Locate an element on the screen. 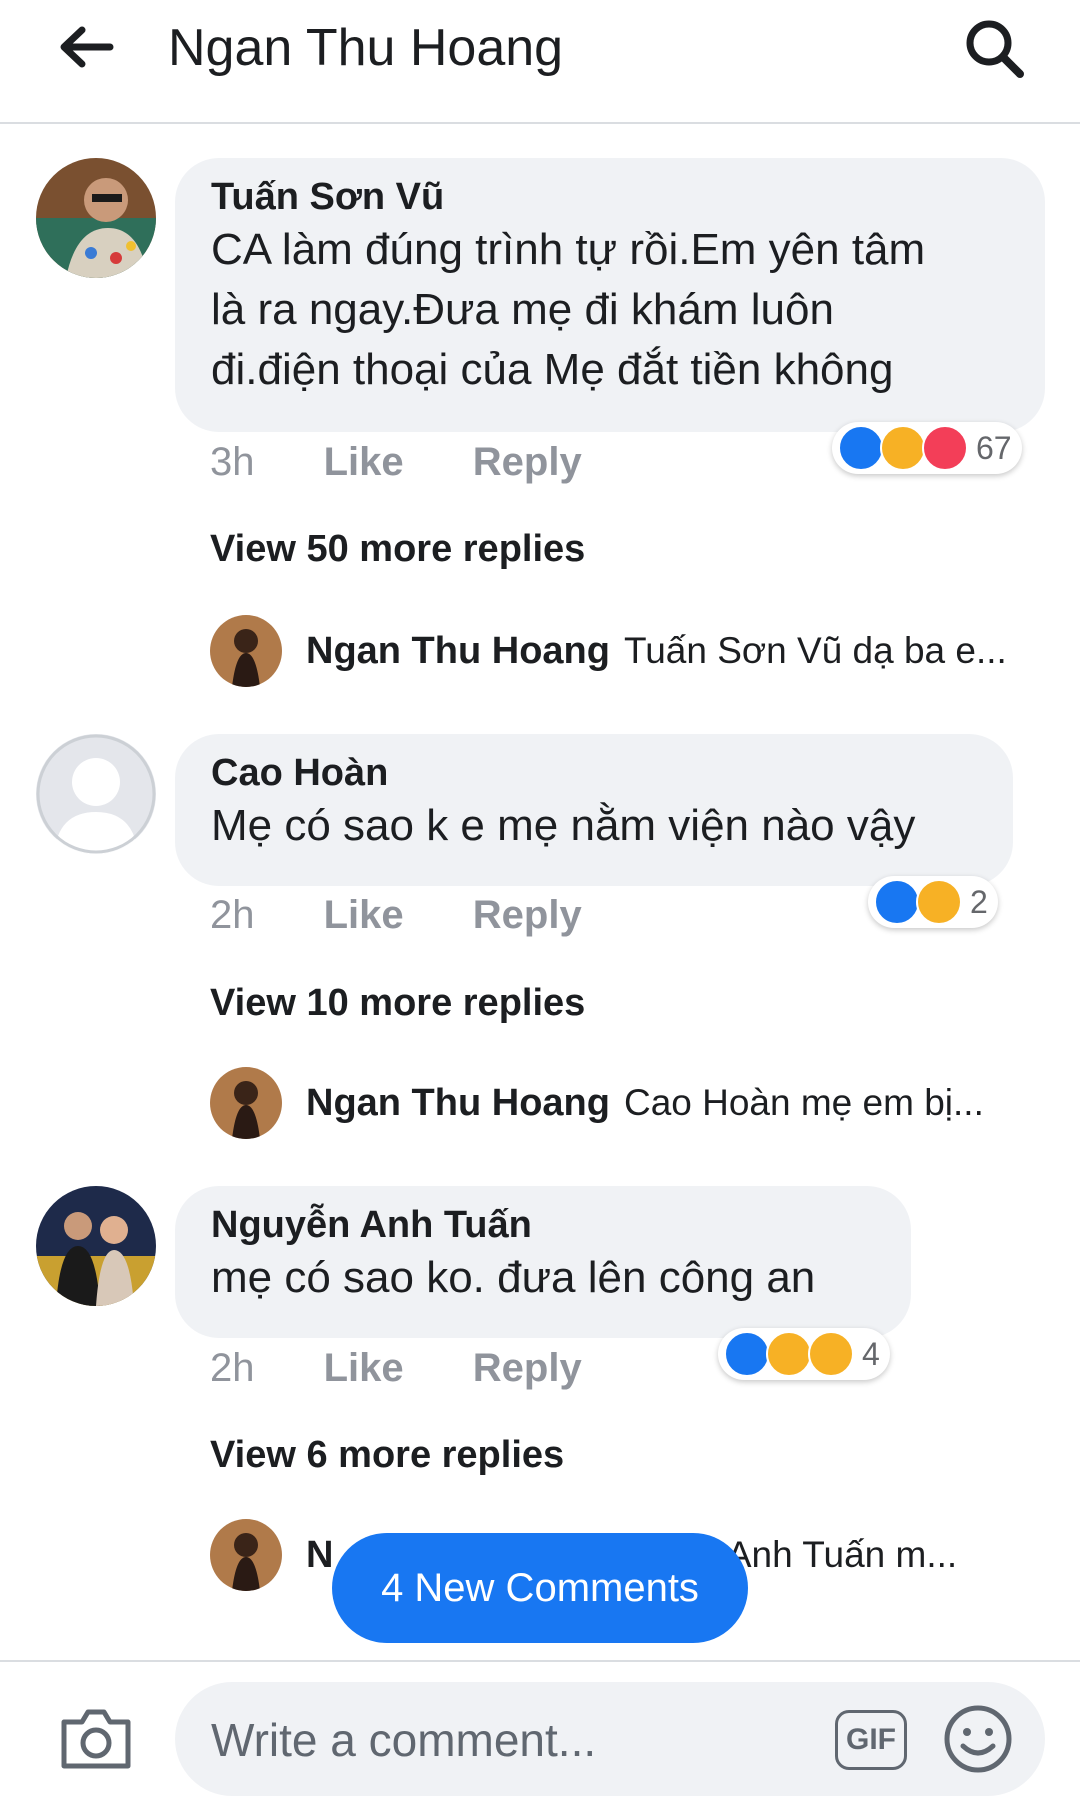 This screenshot has height=1819, width=1080. comment-input-box: GIF is located at coordinates (610, 1740).